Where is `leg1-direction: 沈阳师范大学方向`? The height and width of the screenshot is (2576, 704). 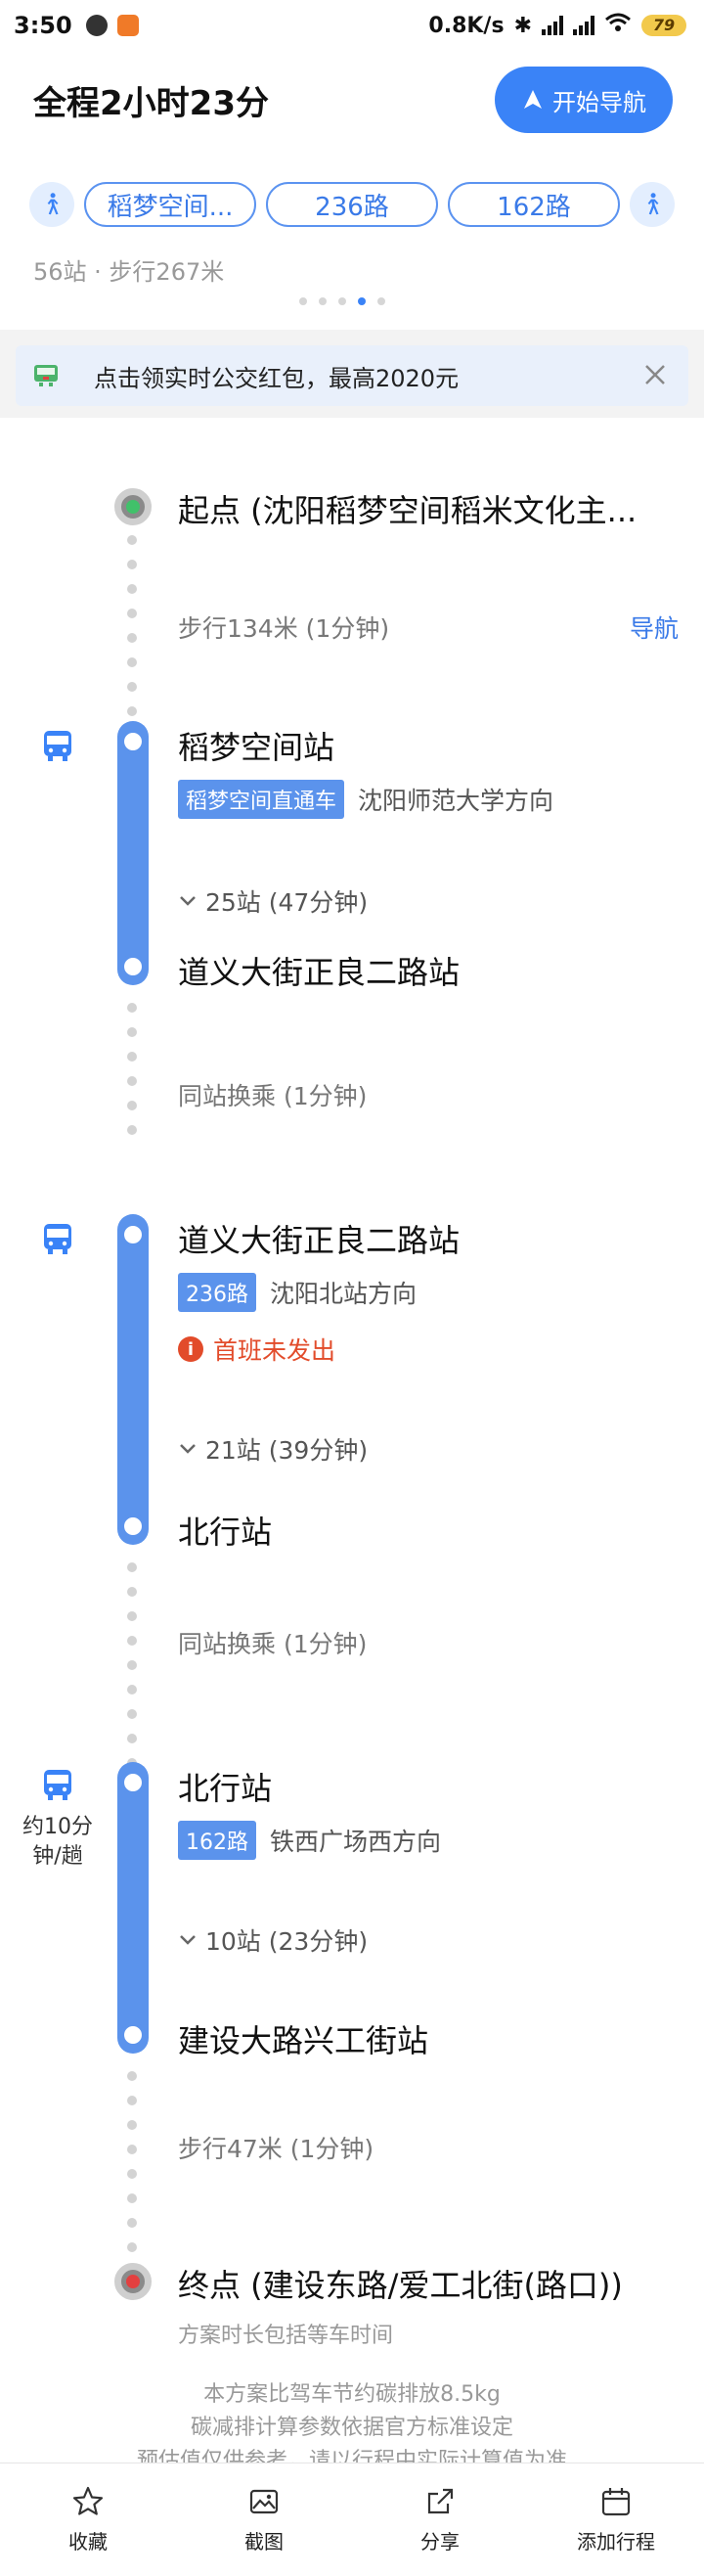
leg1-direction: 沈阳师范大学方向 is located at coordinates (456, 801).